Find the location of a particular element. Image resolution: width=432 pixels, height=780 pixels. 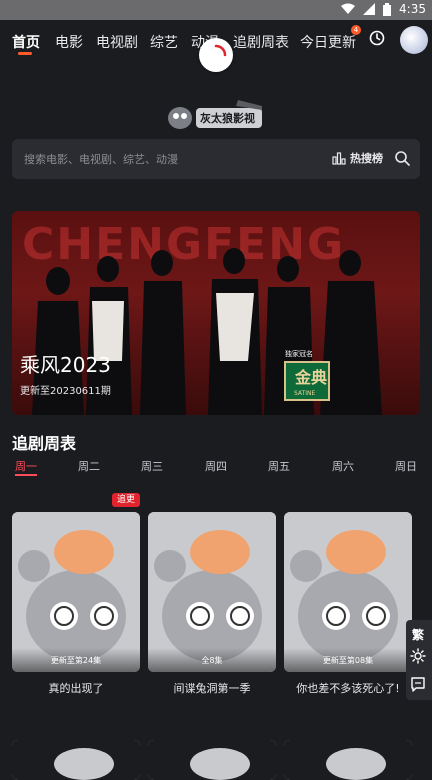

status-icons: 4:35 is located at coordinates (383, 9).